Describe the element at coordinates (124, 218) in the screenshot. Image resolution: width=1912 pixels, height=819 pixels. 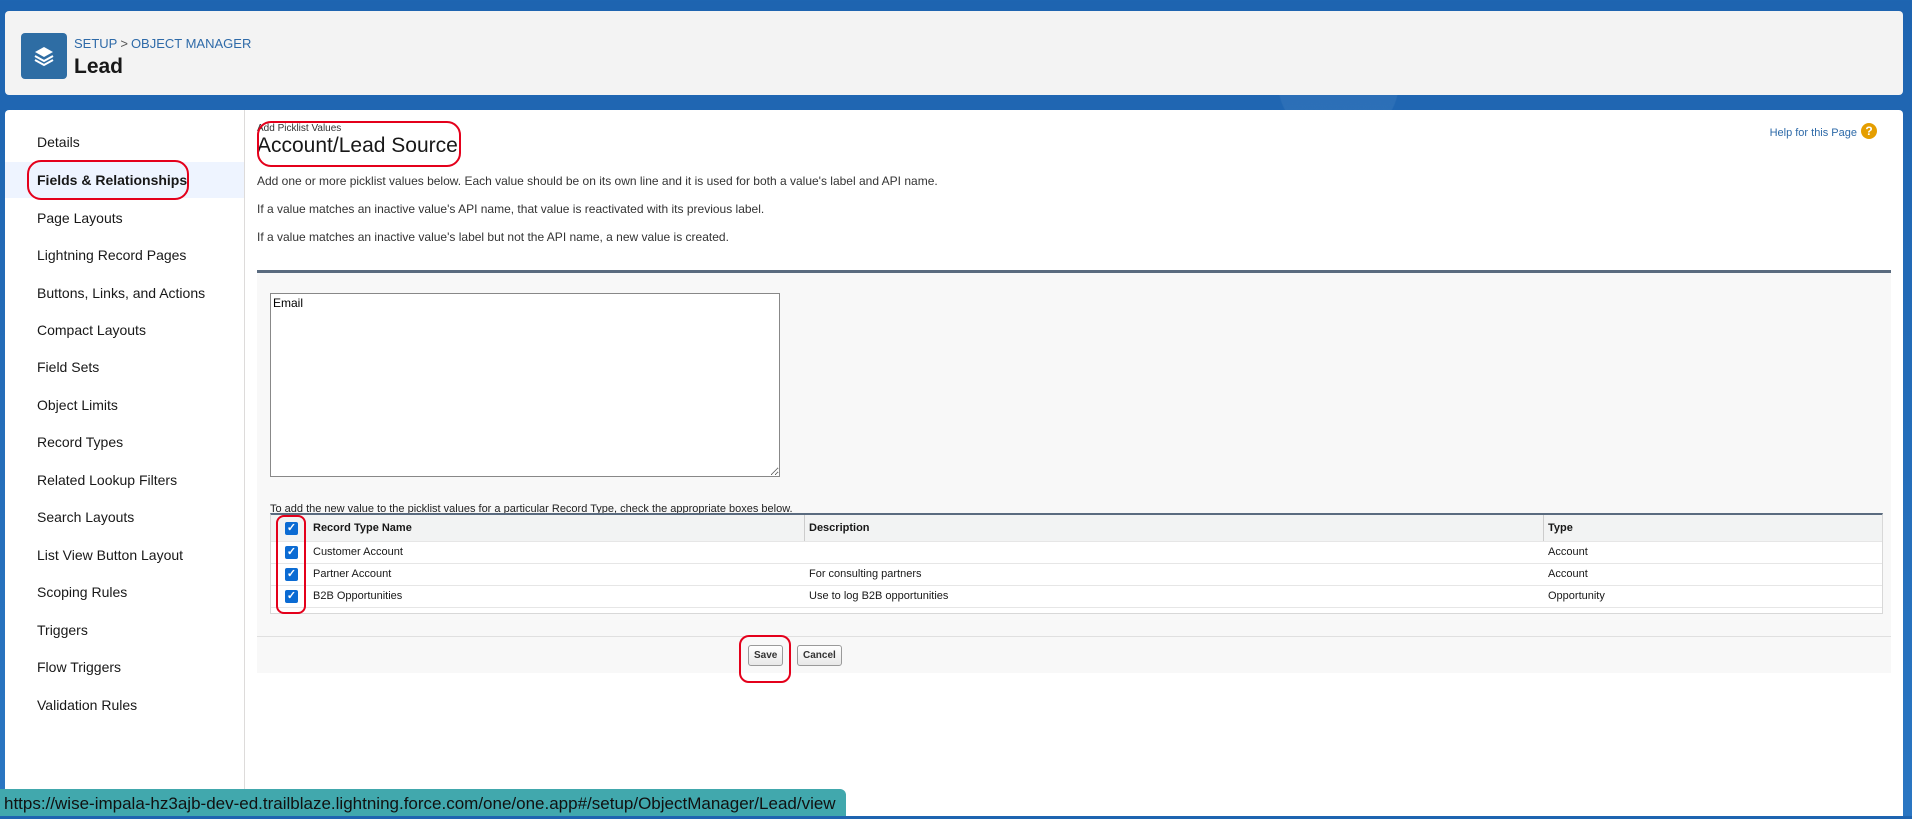
I see `sidebar-item-page-layouts: Page Layouts` at that location.